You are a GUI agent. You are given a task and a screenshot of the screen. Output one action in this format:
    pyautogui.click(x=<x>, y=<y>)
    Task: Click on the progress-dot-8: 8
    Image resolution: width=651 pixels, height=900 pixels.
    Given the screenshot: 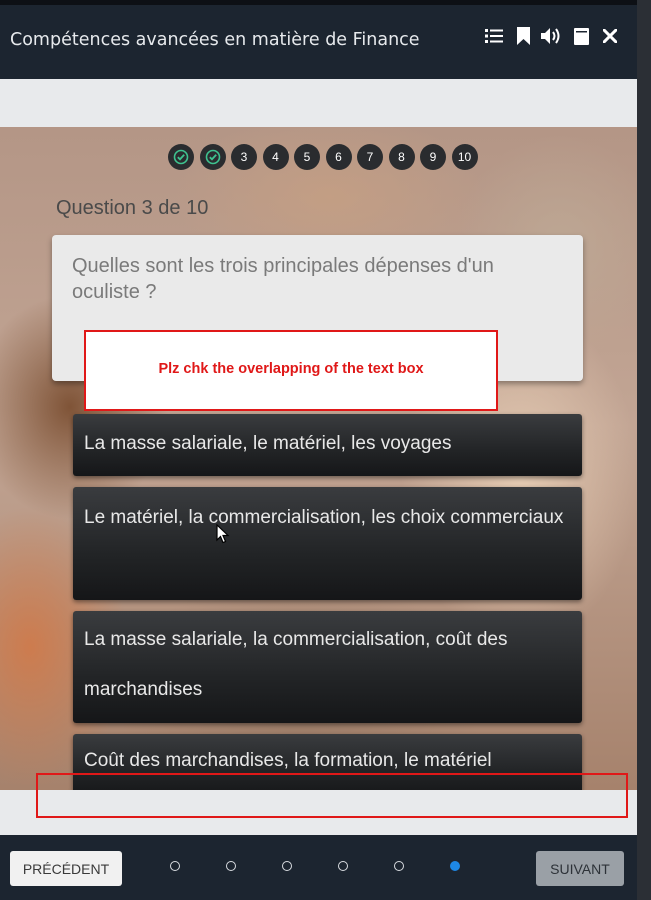 What is the action you would take?
    pyautogui.click(x=401, y=157)
    